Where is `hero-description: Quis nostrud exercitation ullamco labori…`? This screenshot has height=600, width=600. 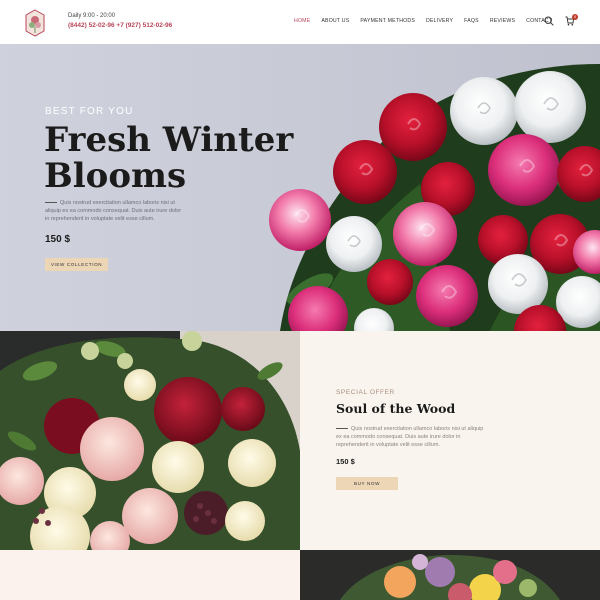
hero-description: Quis nostrud exercitation ullamco labori… is located at coordinates (115, 211).